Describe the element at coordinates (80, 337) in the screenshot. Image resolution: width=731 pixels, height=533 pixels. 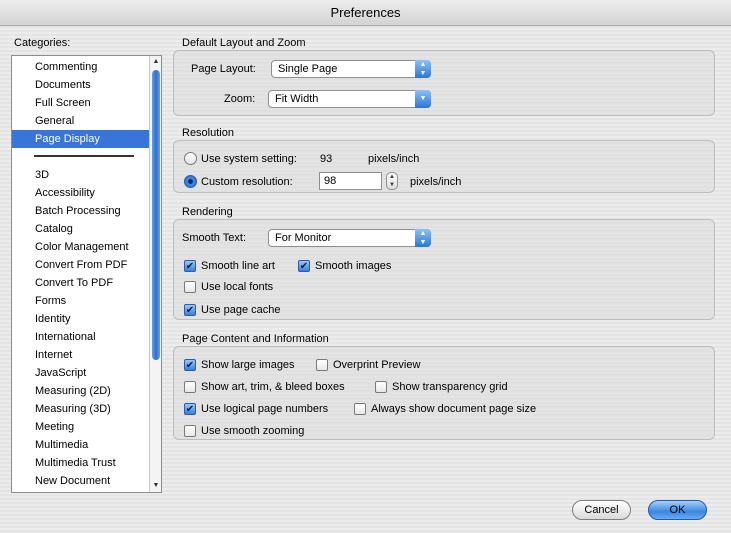
I see `category-international: International` at that location.